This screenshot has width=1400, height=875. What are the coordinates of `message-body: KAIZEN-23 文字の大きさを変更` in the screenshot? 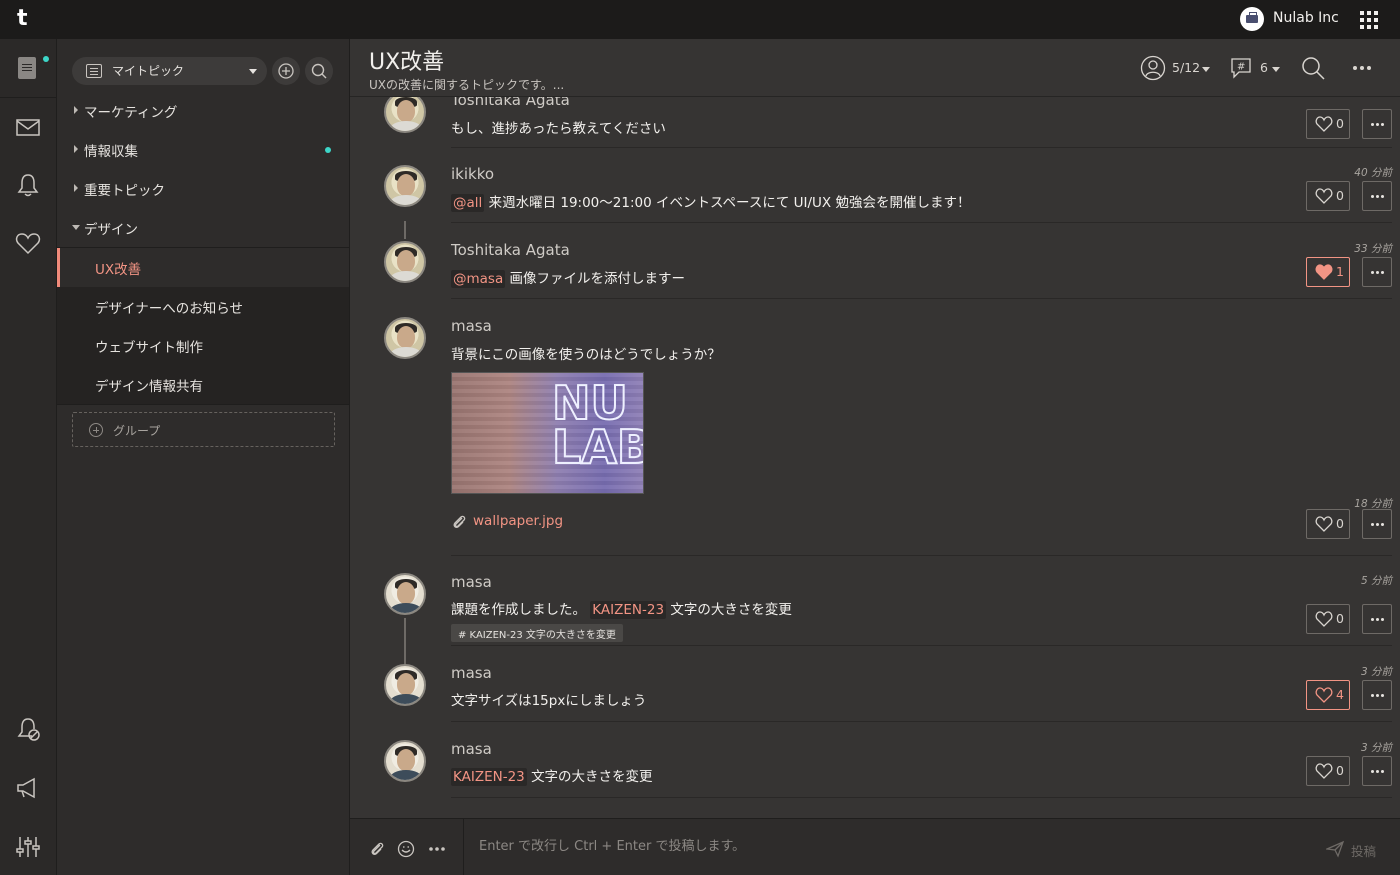 It's located at (552, 775).